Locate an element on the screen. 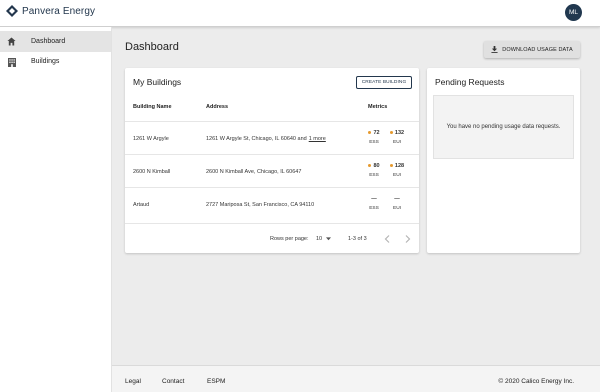 The height and width of the screenshot is (392, 600). building-name: Artaud is located at coordinates (141, 204).